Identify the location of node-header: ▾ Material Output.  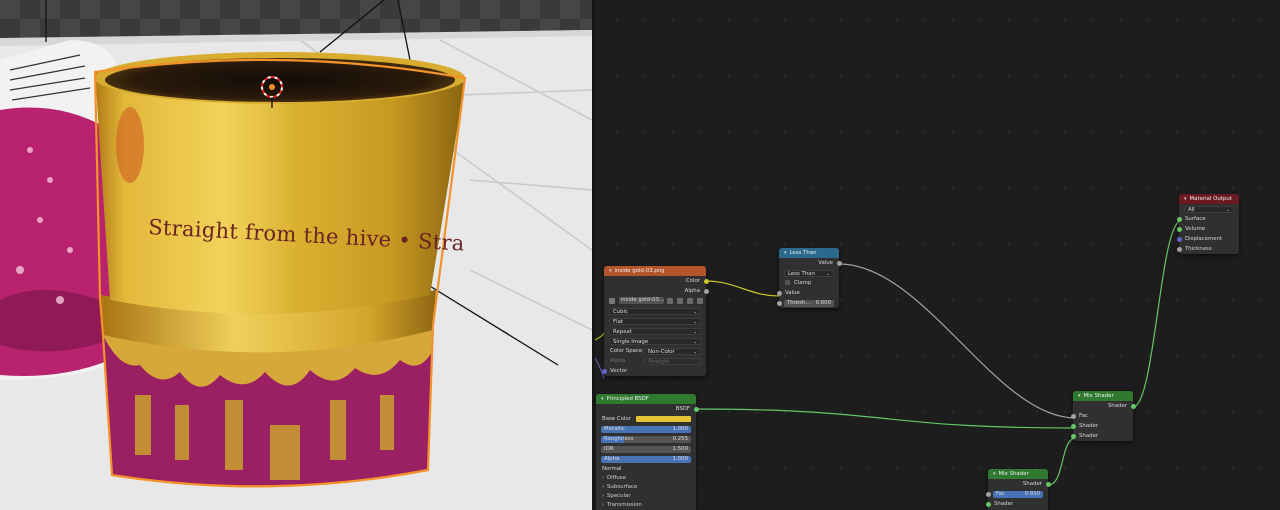
(1209, 199).